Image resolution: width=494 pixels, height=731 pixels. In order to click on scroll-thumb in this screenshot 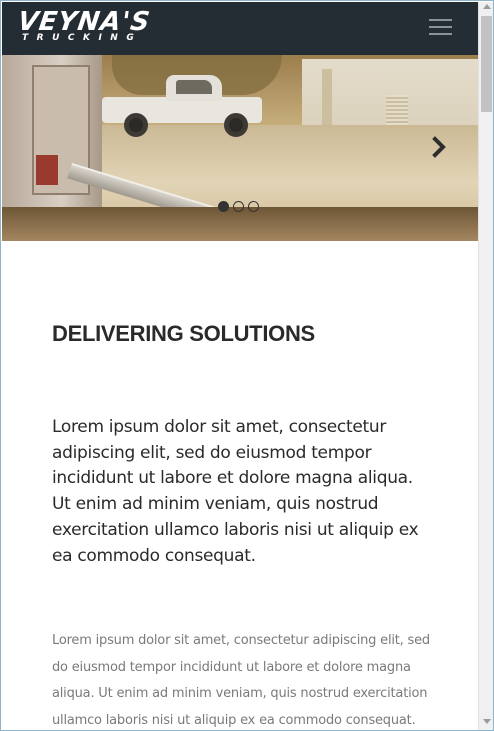, I will do `click(486, 64)`.